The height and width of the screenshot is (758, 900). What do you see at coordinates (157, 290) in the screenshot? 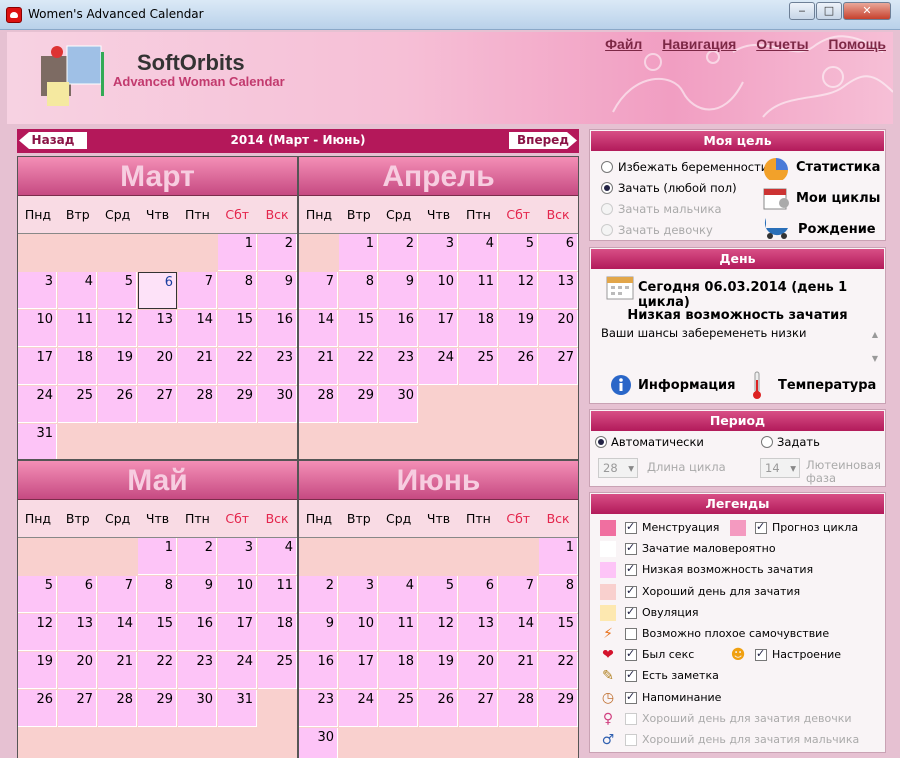
I see `day-cell-today: 6` at bounding box center [157, 290].